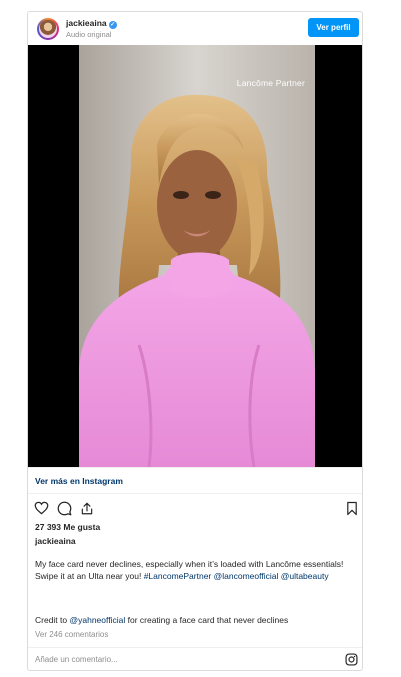 This screenshot has height=677, width=401. What do you see at coordinates (88, 575) in the screenshot?
I see `caption-line-2: Swipe it at an Ulta near you!` at bounding box center [88, 575].